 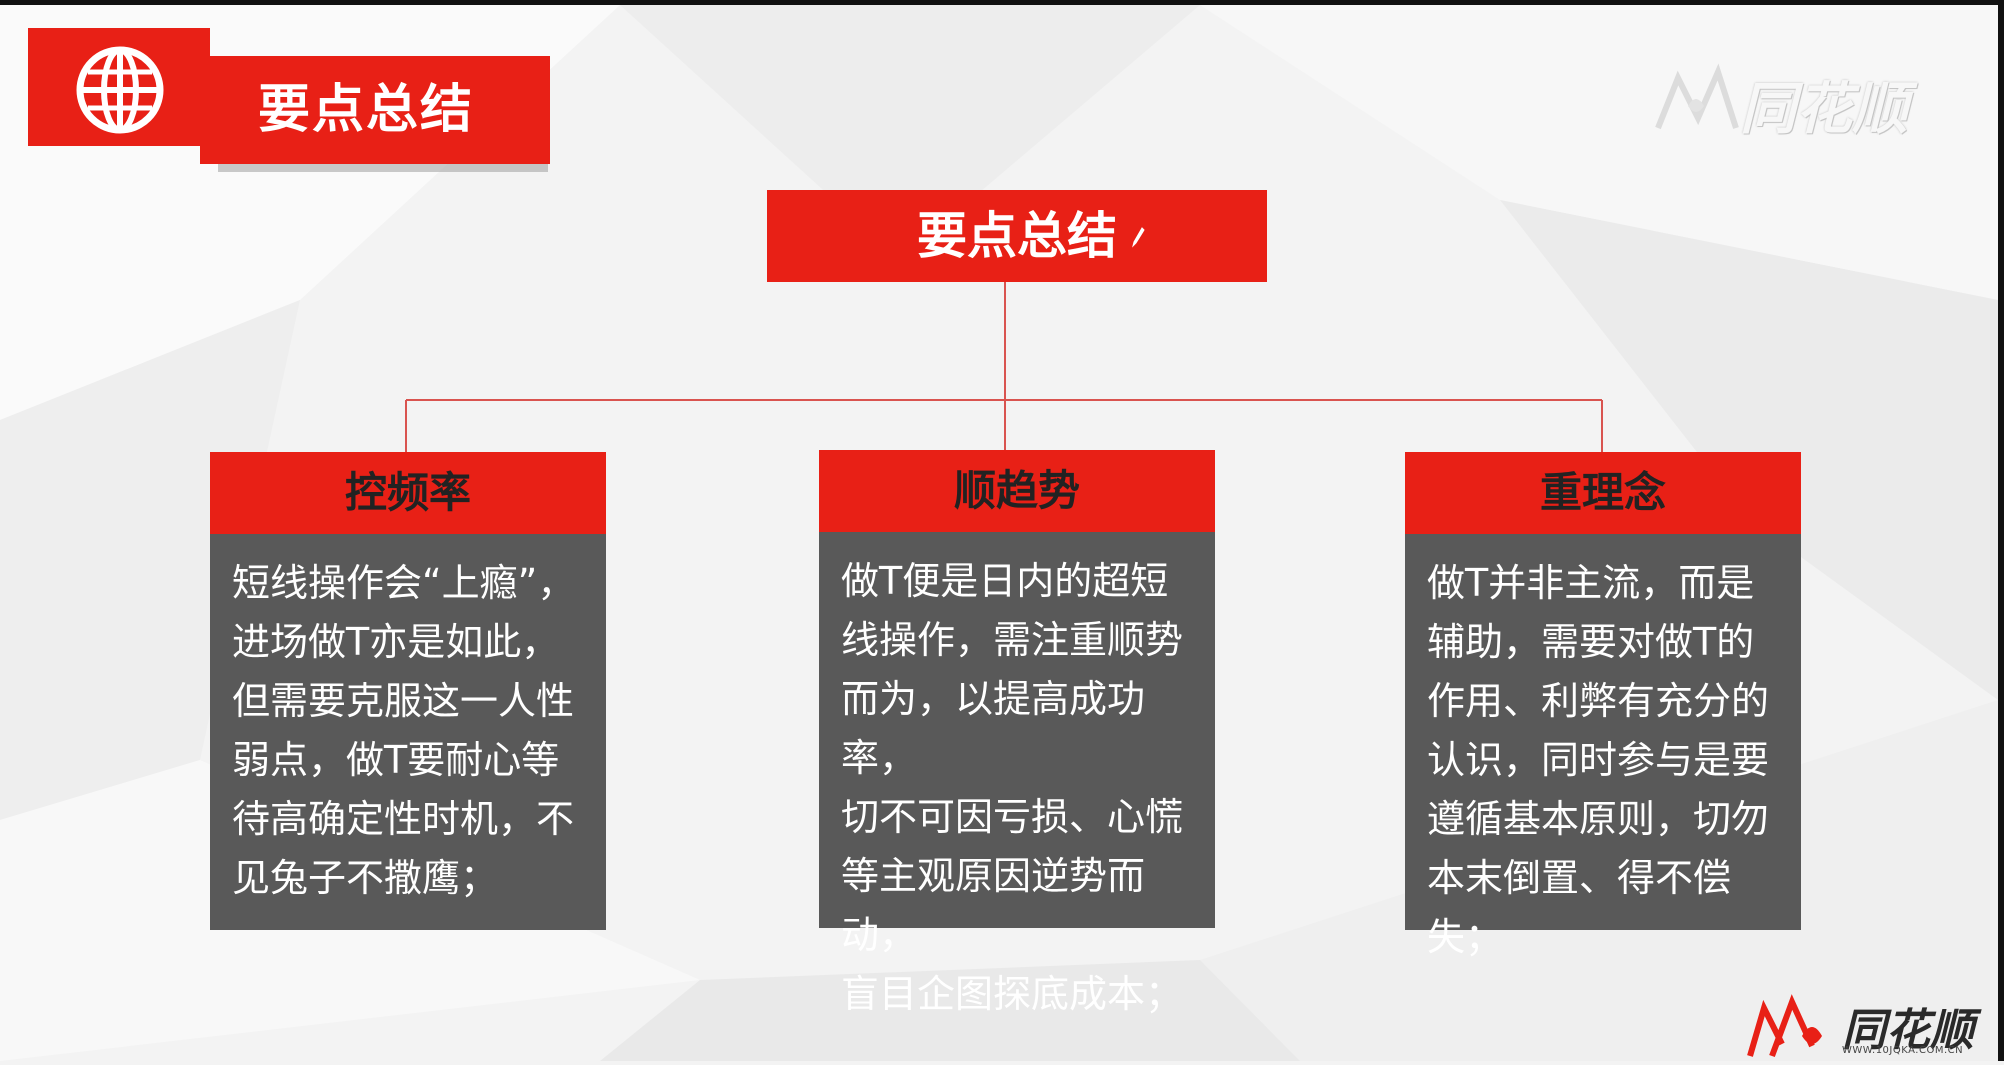 What do you see at coordinates (1603, 493) in the screenshot?
I see `node-card-title: 重理念` at bounding box center [1603, 493].